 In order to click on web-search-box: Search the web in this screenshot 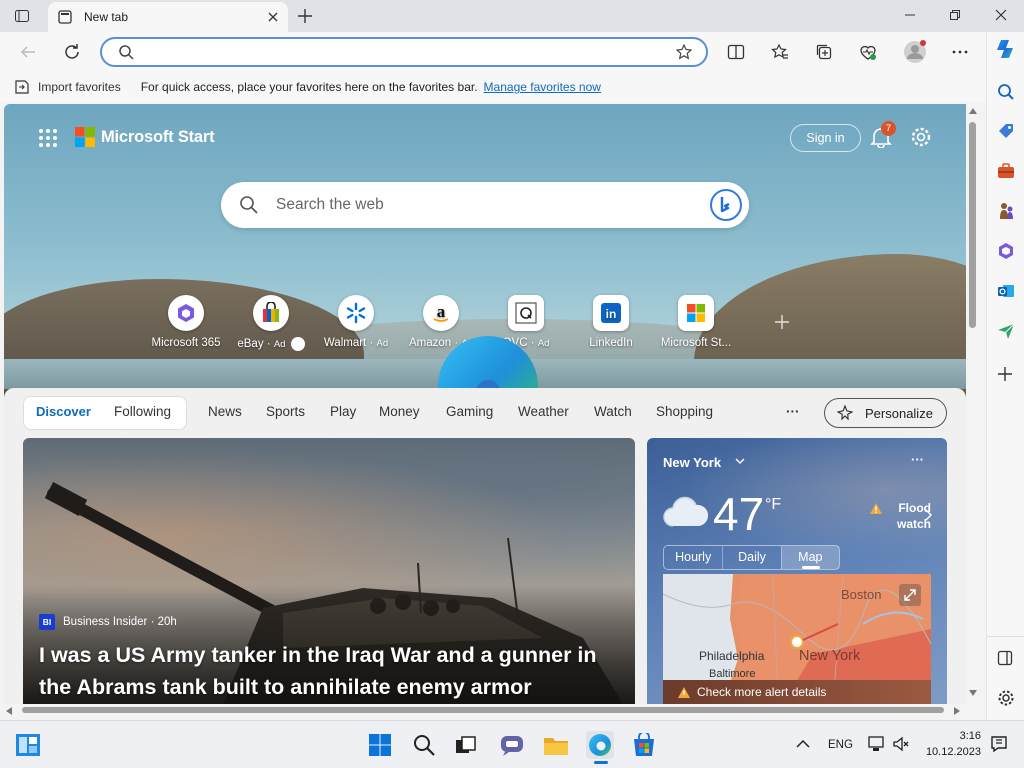, I will do `click(485, 205)`.